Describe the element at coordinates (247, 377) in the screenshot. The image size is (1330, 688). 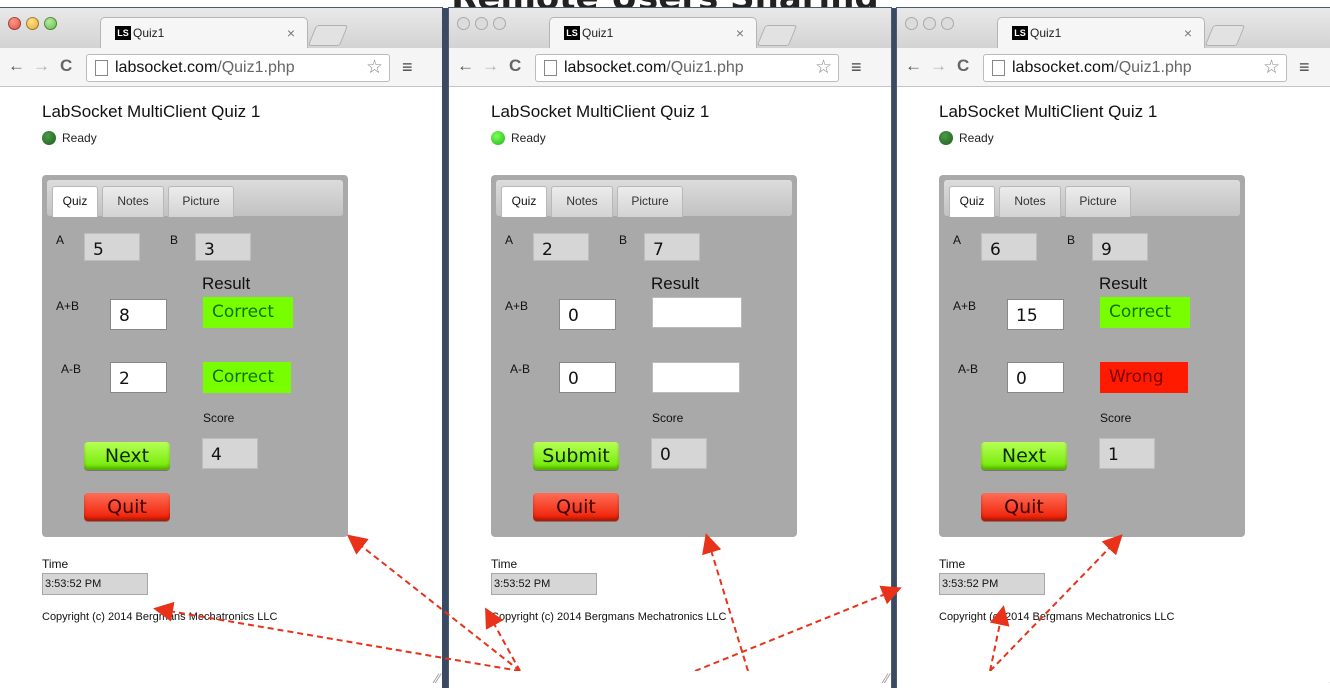
I see `diff-result: Correct` at that location.